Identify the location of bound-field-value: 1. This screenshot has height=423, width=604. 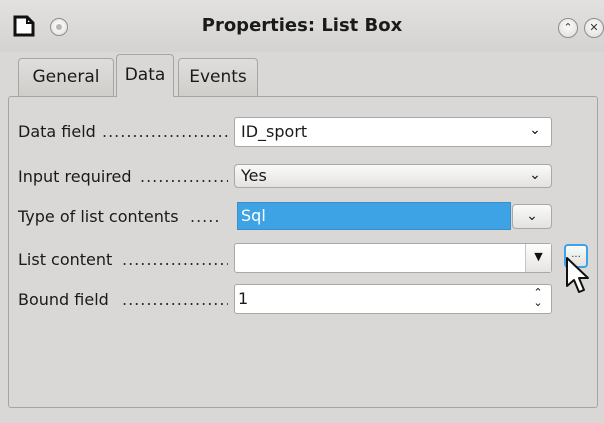
(243, 298).